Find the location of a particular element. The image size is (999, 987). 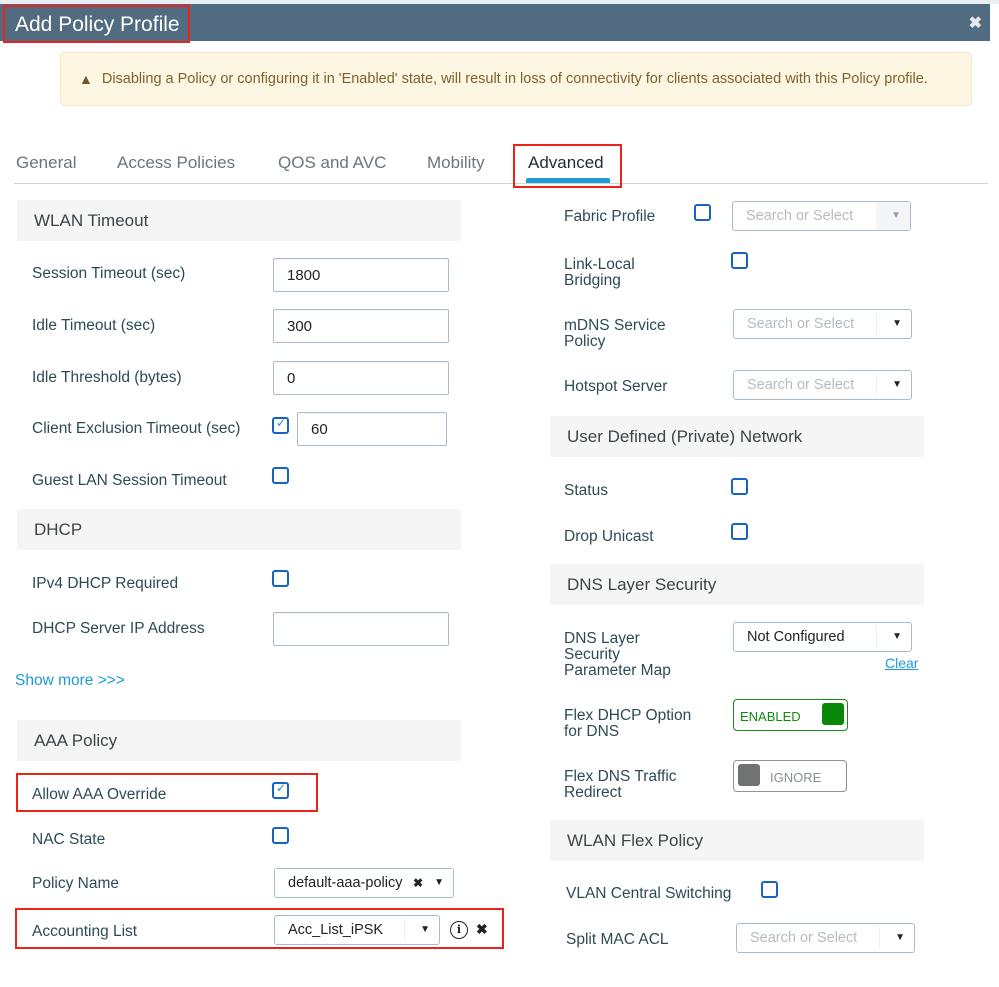

nac-state-label: NAC State is located at coordinates (69, 839).